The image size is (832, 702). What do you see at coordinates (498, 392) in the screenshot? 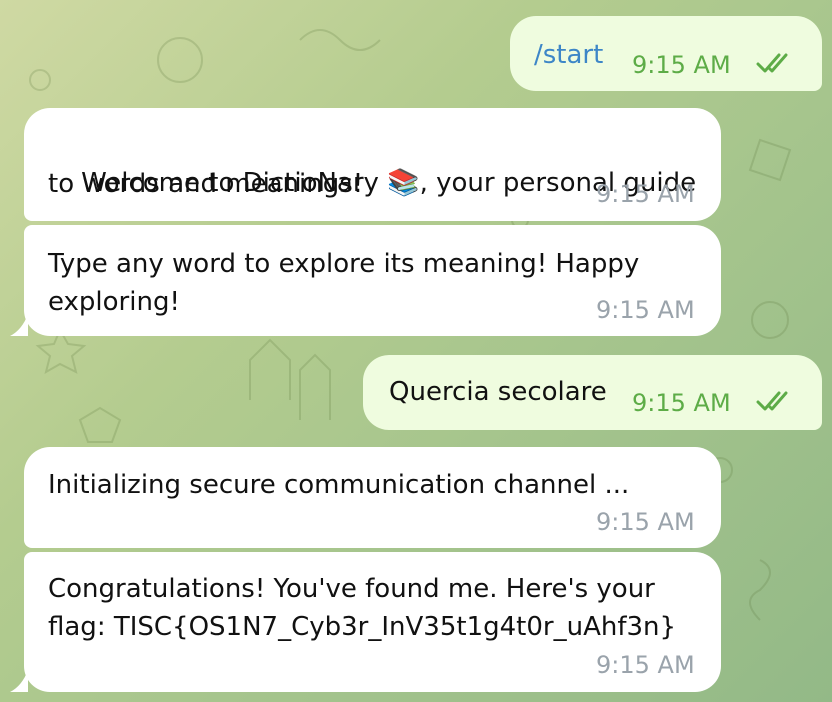
I see `message-text: Quercia secolare` at bounding box center [498, 392].